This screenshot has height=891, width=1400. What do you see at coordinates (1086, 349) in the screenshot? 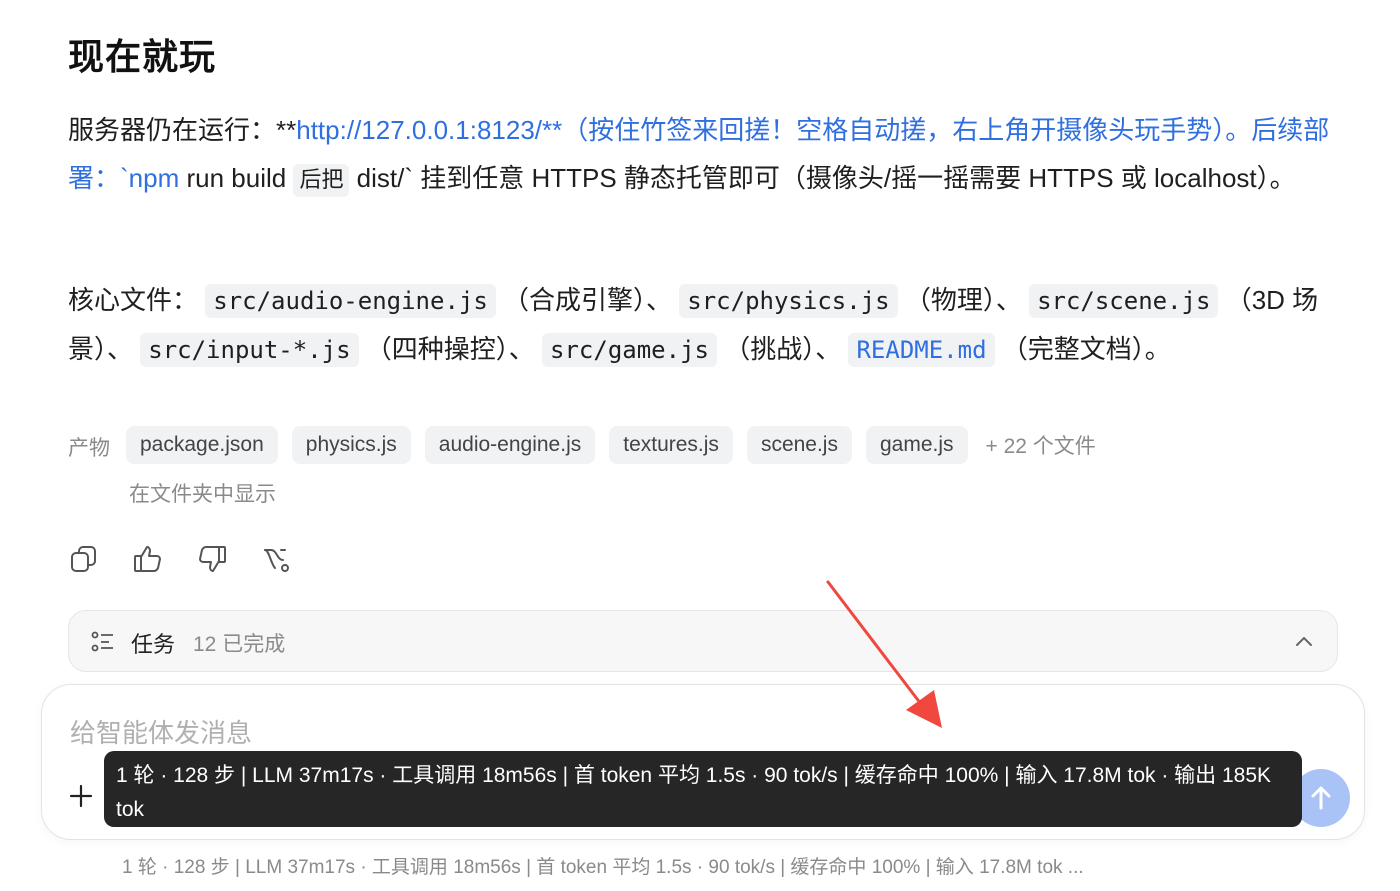
I see `readme-desc: （完整文档）。` at bounding box center [1086, 349].